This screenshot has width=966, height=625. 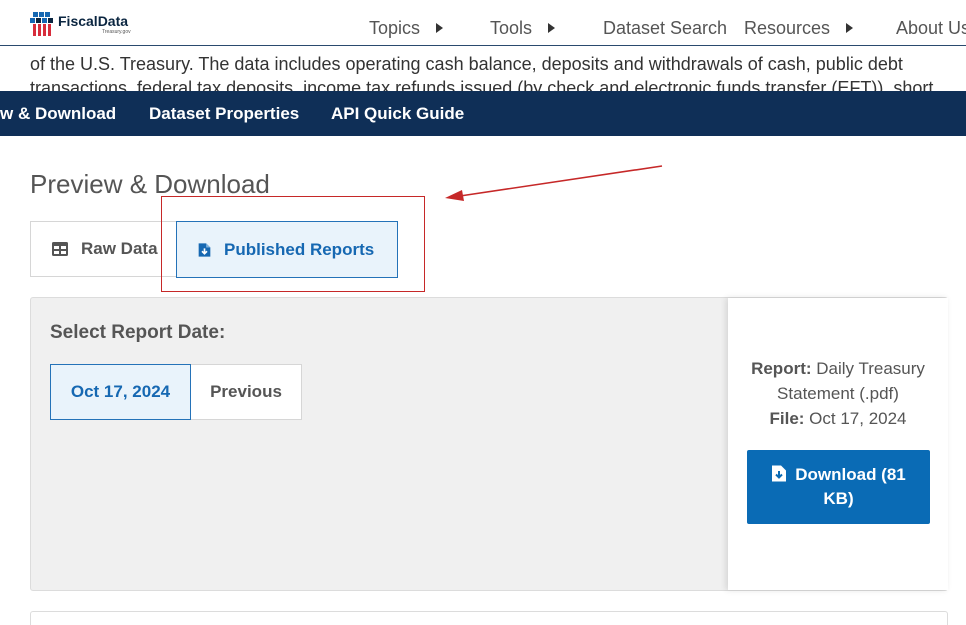 What do you see at coordinates (779, 473) in the screenshot?
I see `file-download-icon` at bounding box center [779, 473].